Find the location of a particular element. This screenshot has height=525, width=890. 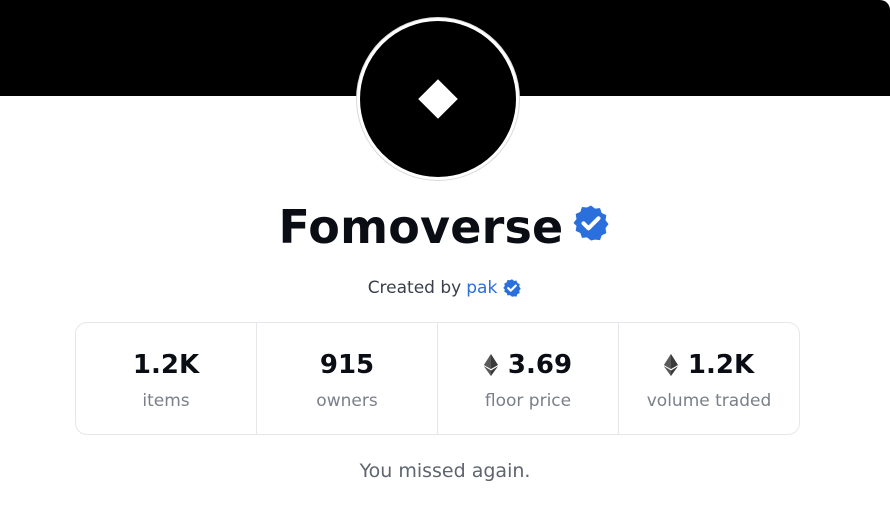

title-row: Fomoverse is located at coordinates (445, 227).